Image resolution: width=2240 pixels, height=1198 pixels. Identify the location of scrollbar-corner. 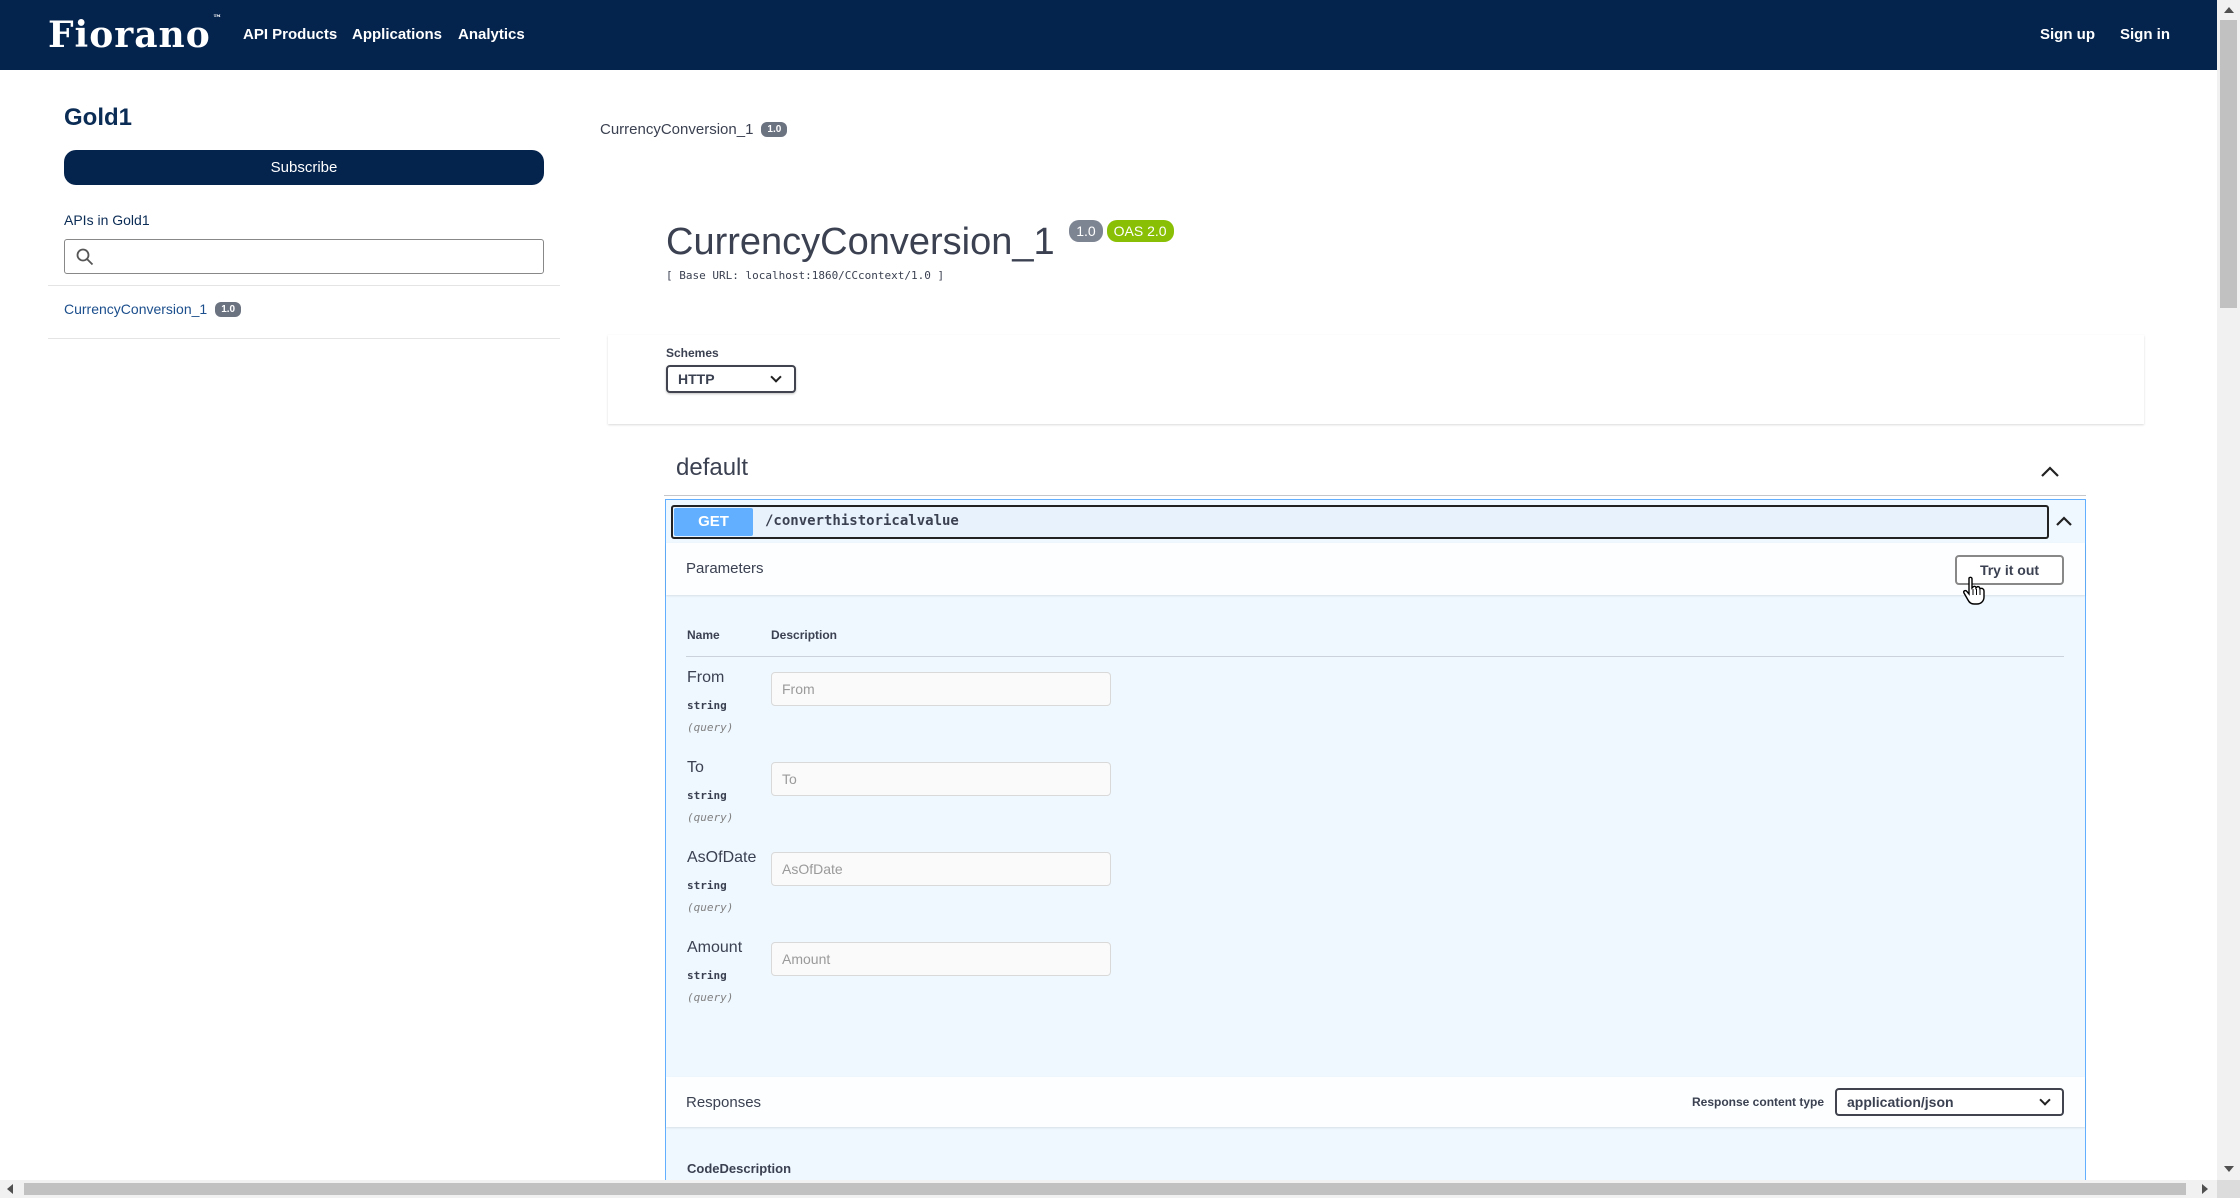
(2228, 1189).